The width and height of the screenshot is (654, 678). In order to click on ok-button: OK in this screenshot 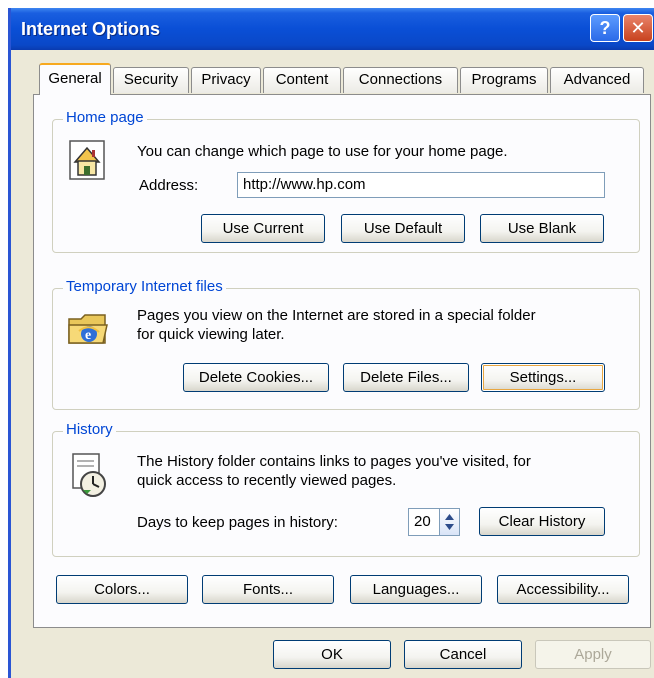, I will do `click(332, 654)`.